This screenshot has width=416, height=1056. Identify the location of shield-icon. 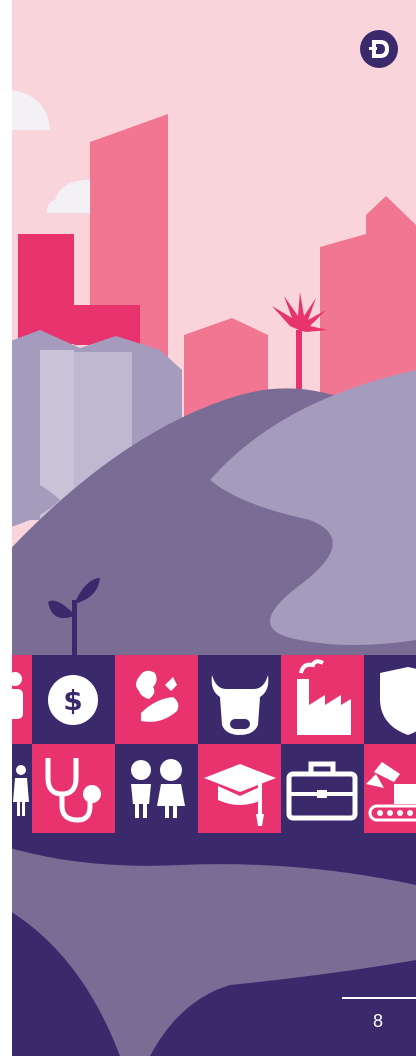
(390, 699).